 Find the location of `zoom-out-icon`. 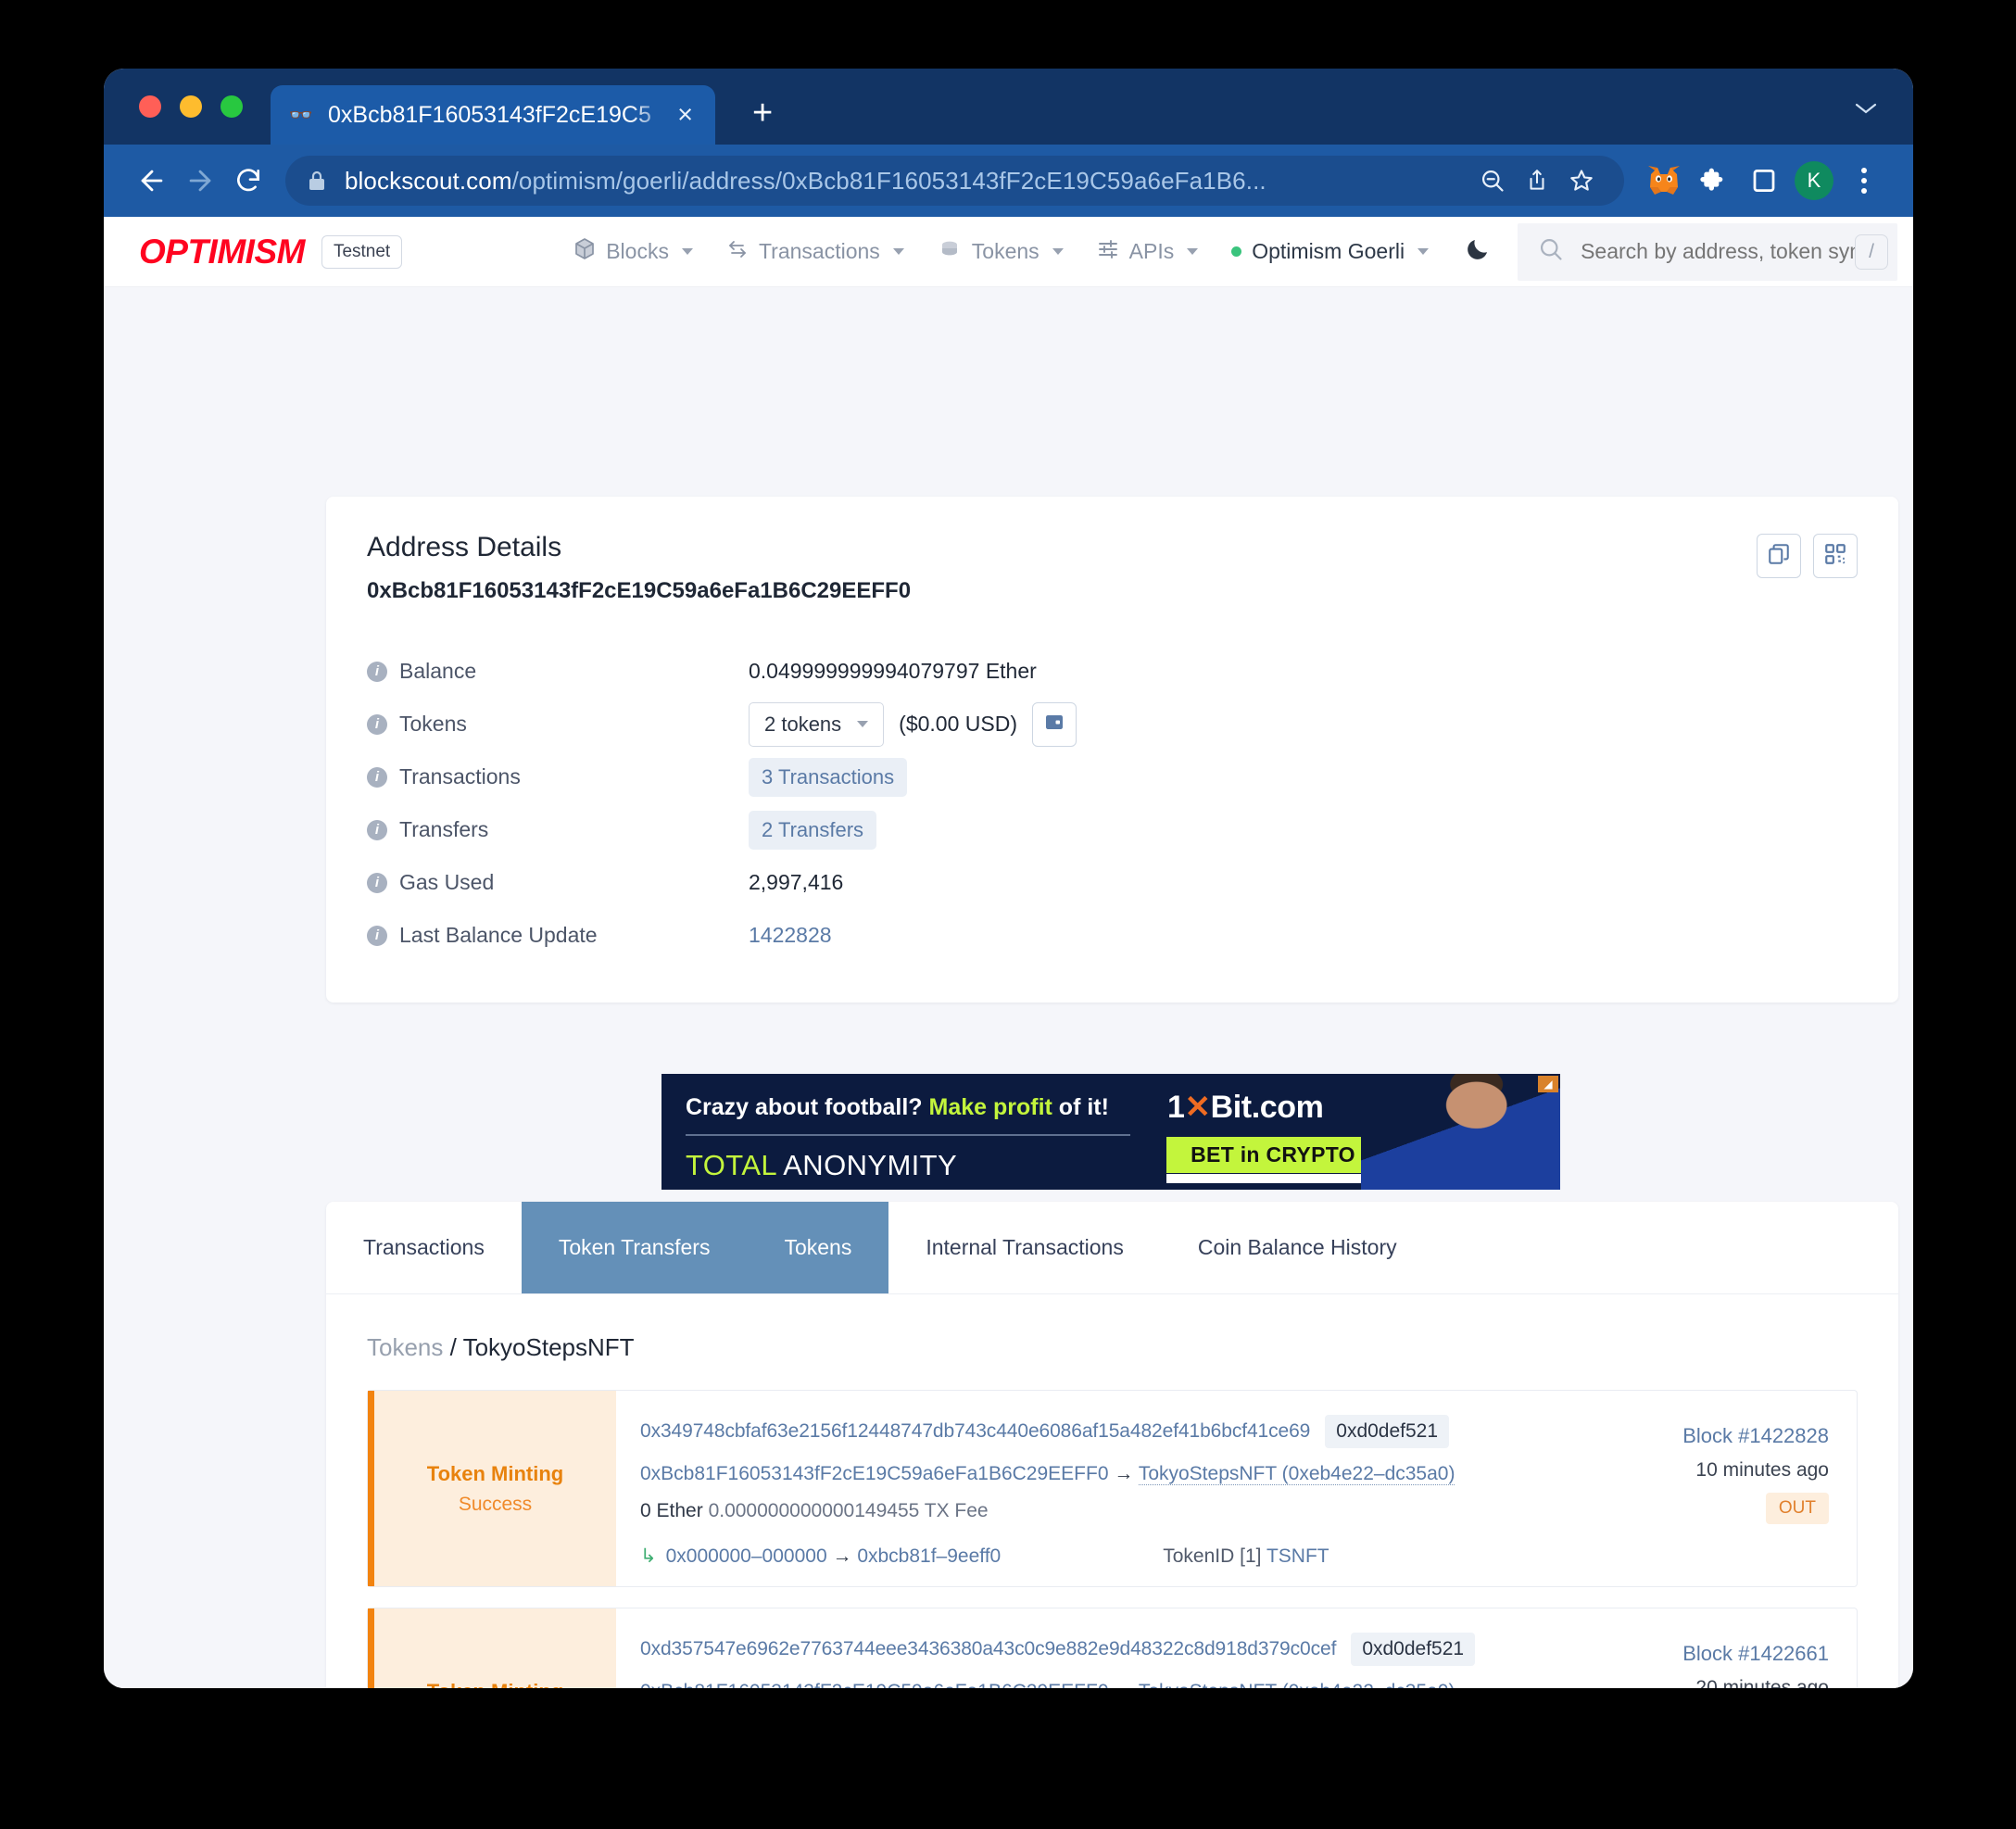

zoom-out-icon is located at coordinates (1492, 180).